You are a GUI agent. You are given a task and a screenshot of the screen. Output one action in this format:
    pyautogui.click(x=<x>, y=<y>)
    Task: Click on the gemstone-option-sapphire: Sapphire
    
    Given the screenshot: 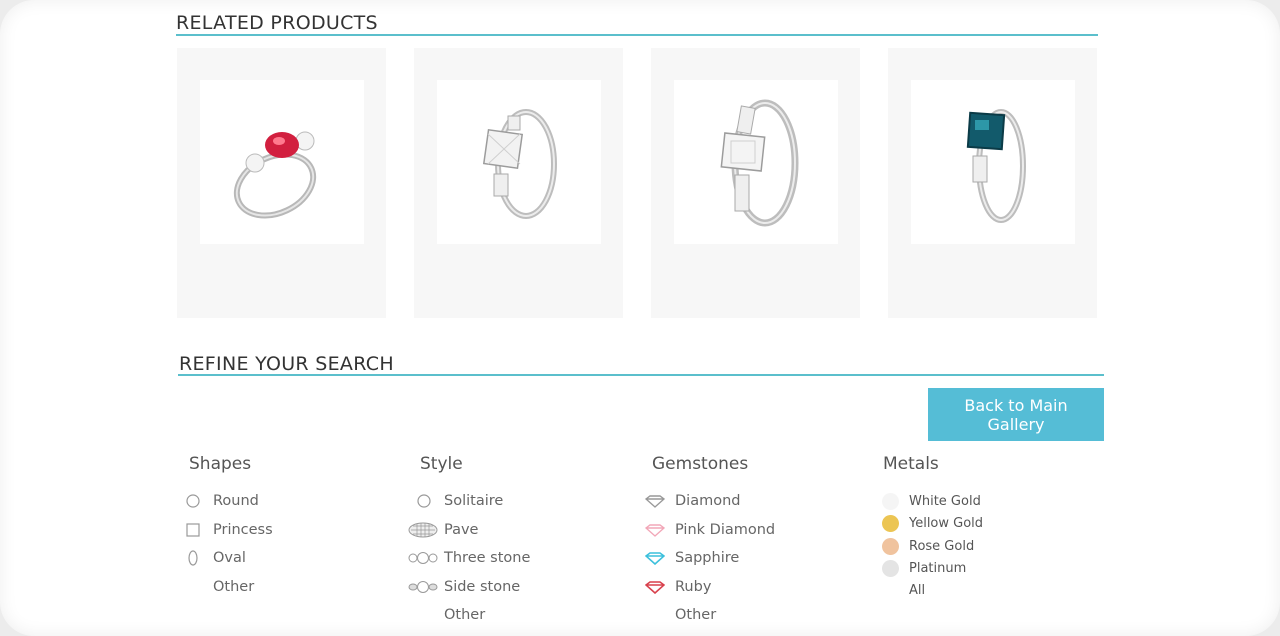 What is the action you would take?
    pyautogui.click(x=720, y=558)
    